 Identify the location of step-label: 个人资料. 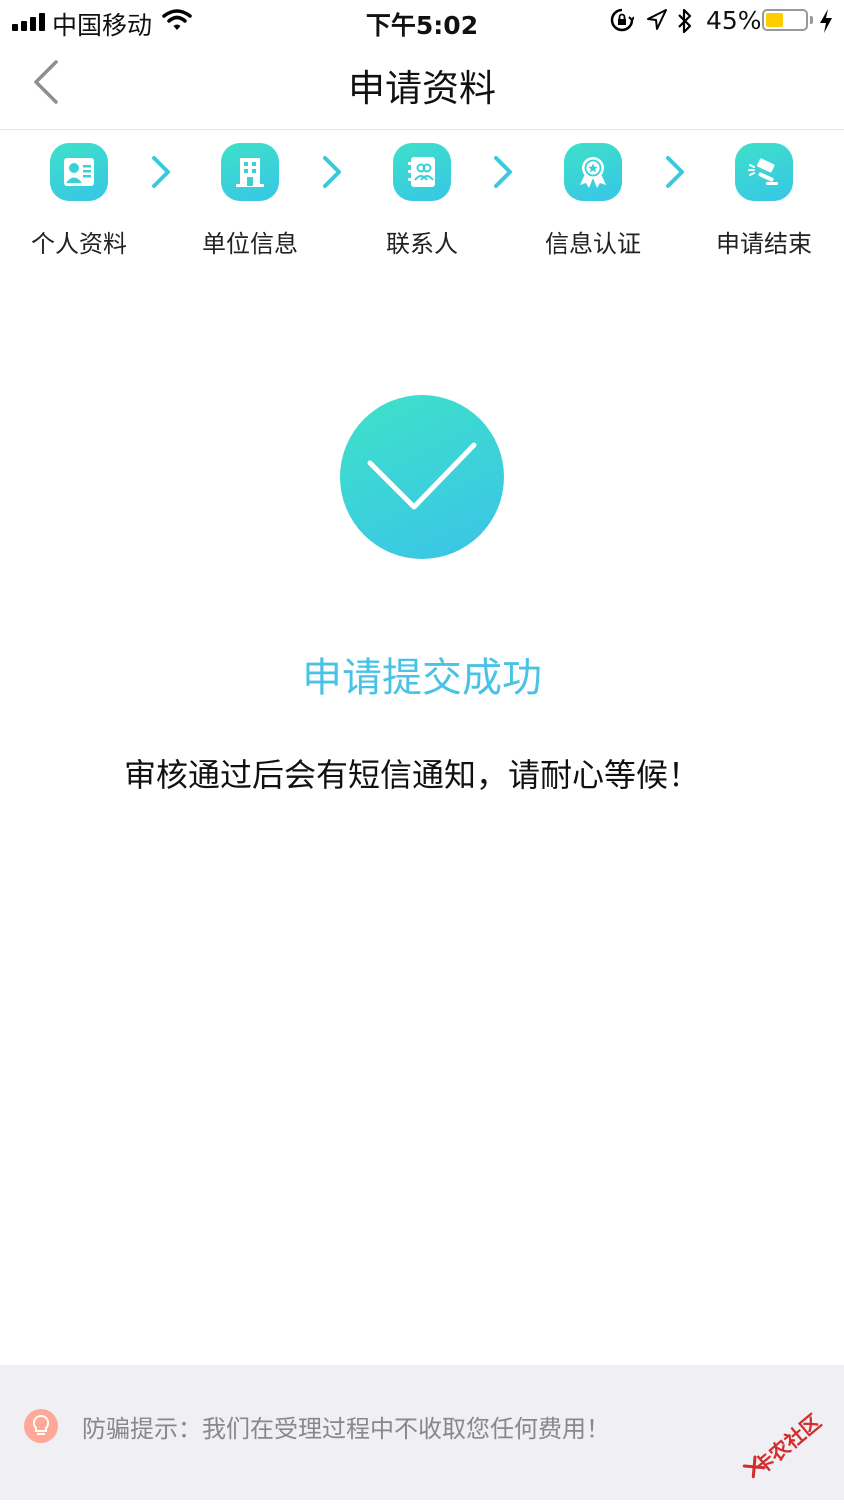
(79, 244).